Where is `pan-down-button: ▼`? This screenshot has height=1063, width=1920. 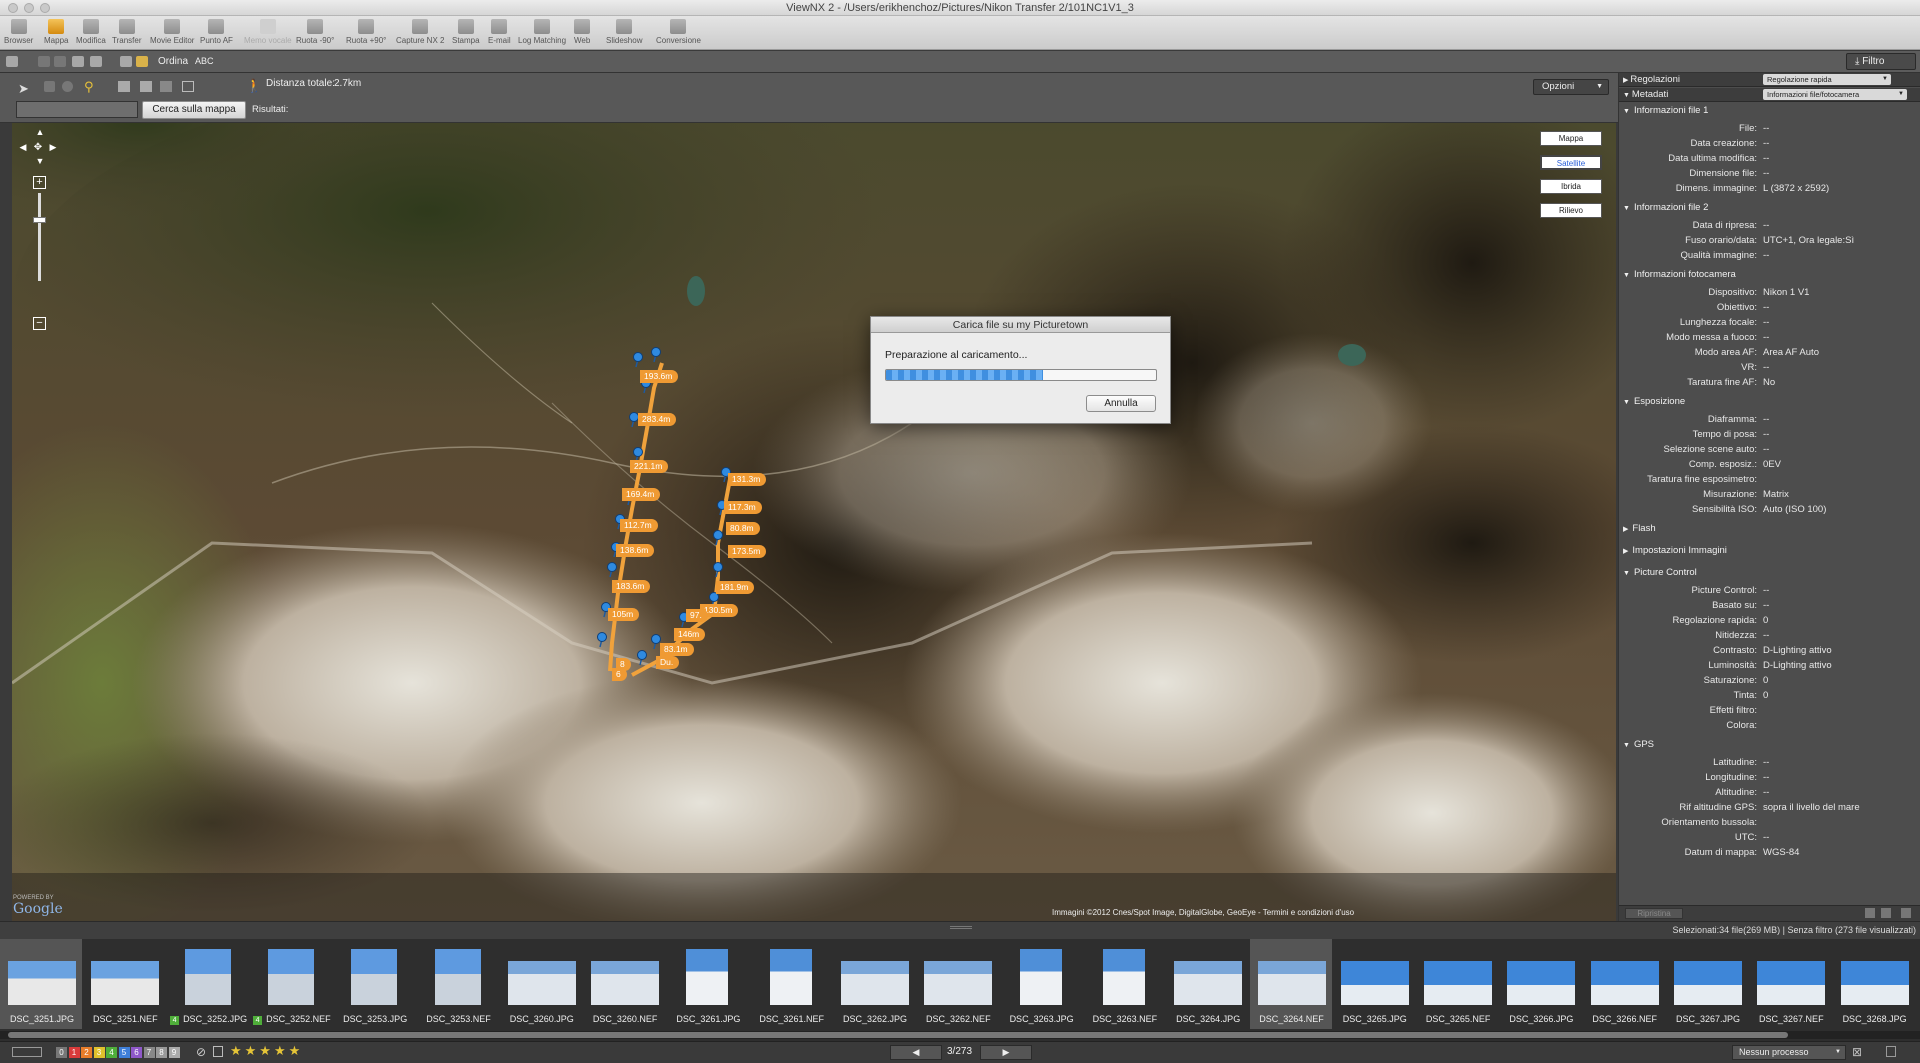
pan-down-button: ▼ is located at coordinates (40, 163).